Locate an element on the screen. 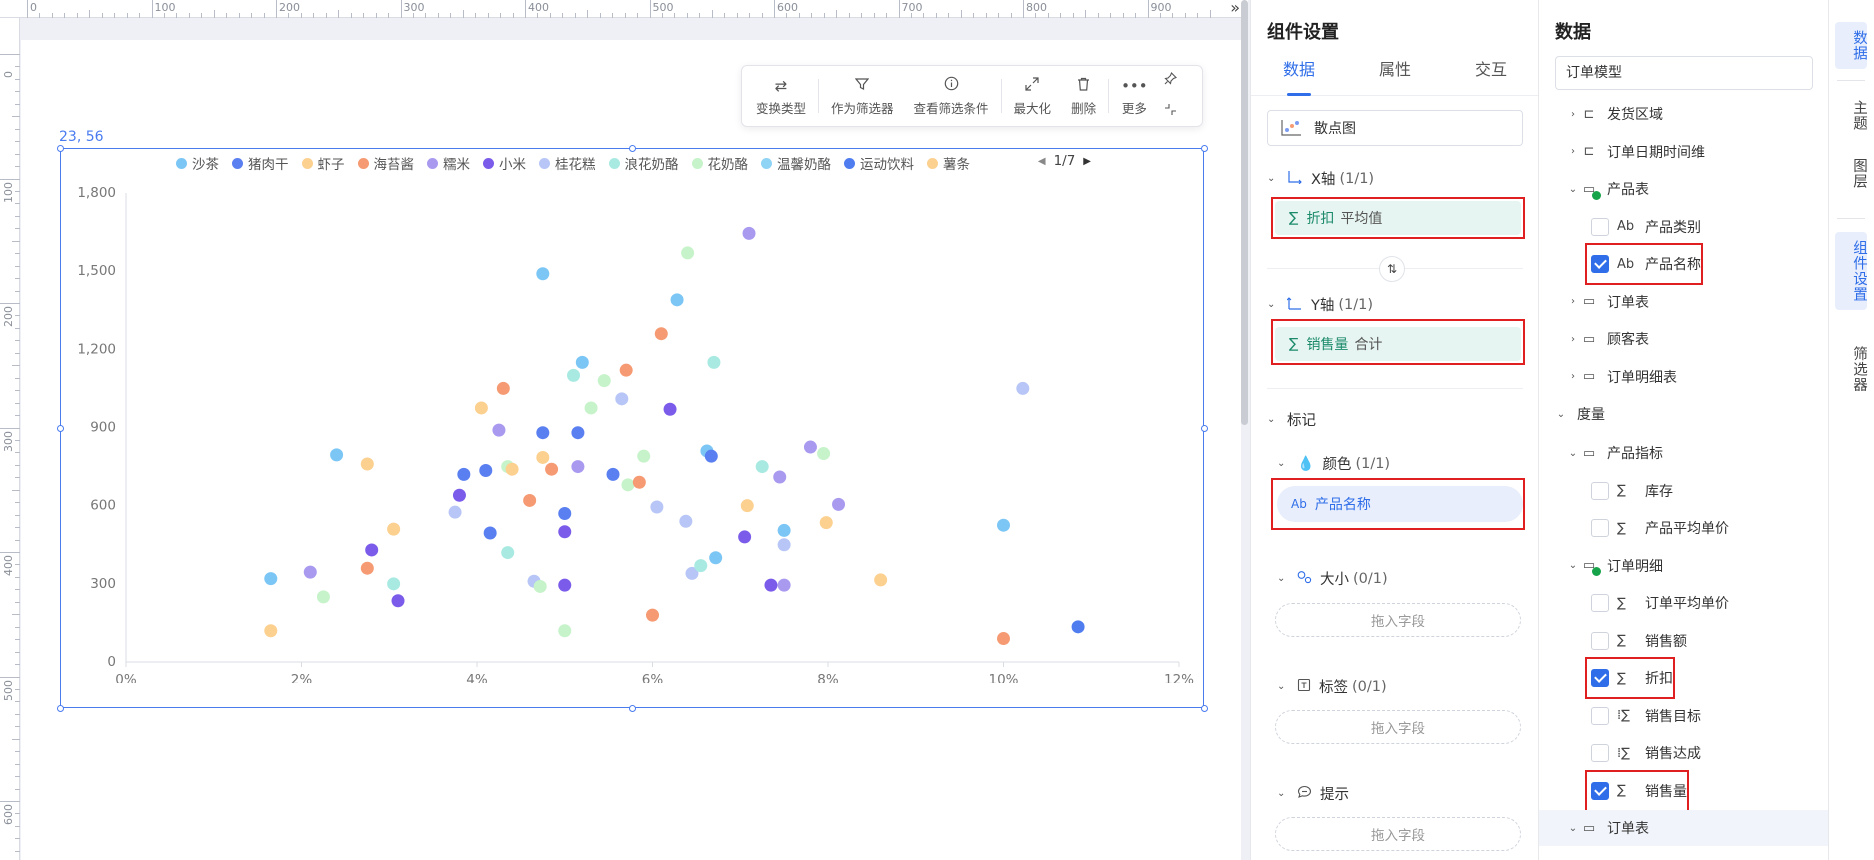 This screenshot has height=860, width=1874. legend-prev-icon: ◀ is located at coordinates (1042, 161).